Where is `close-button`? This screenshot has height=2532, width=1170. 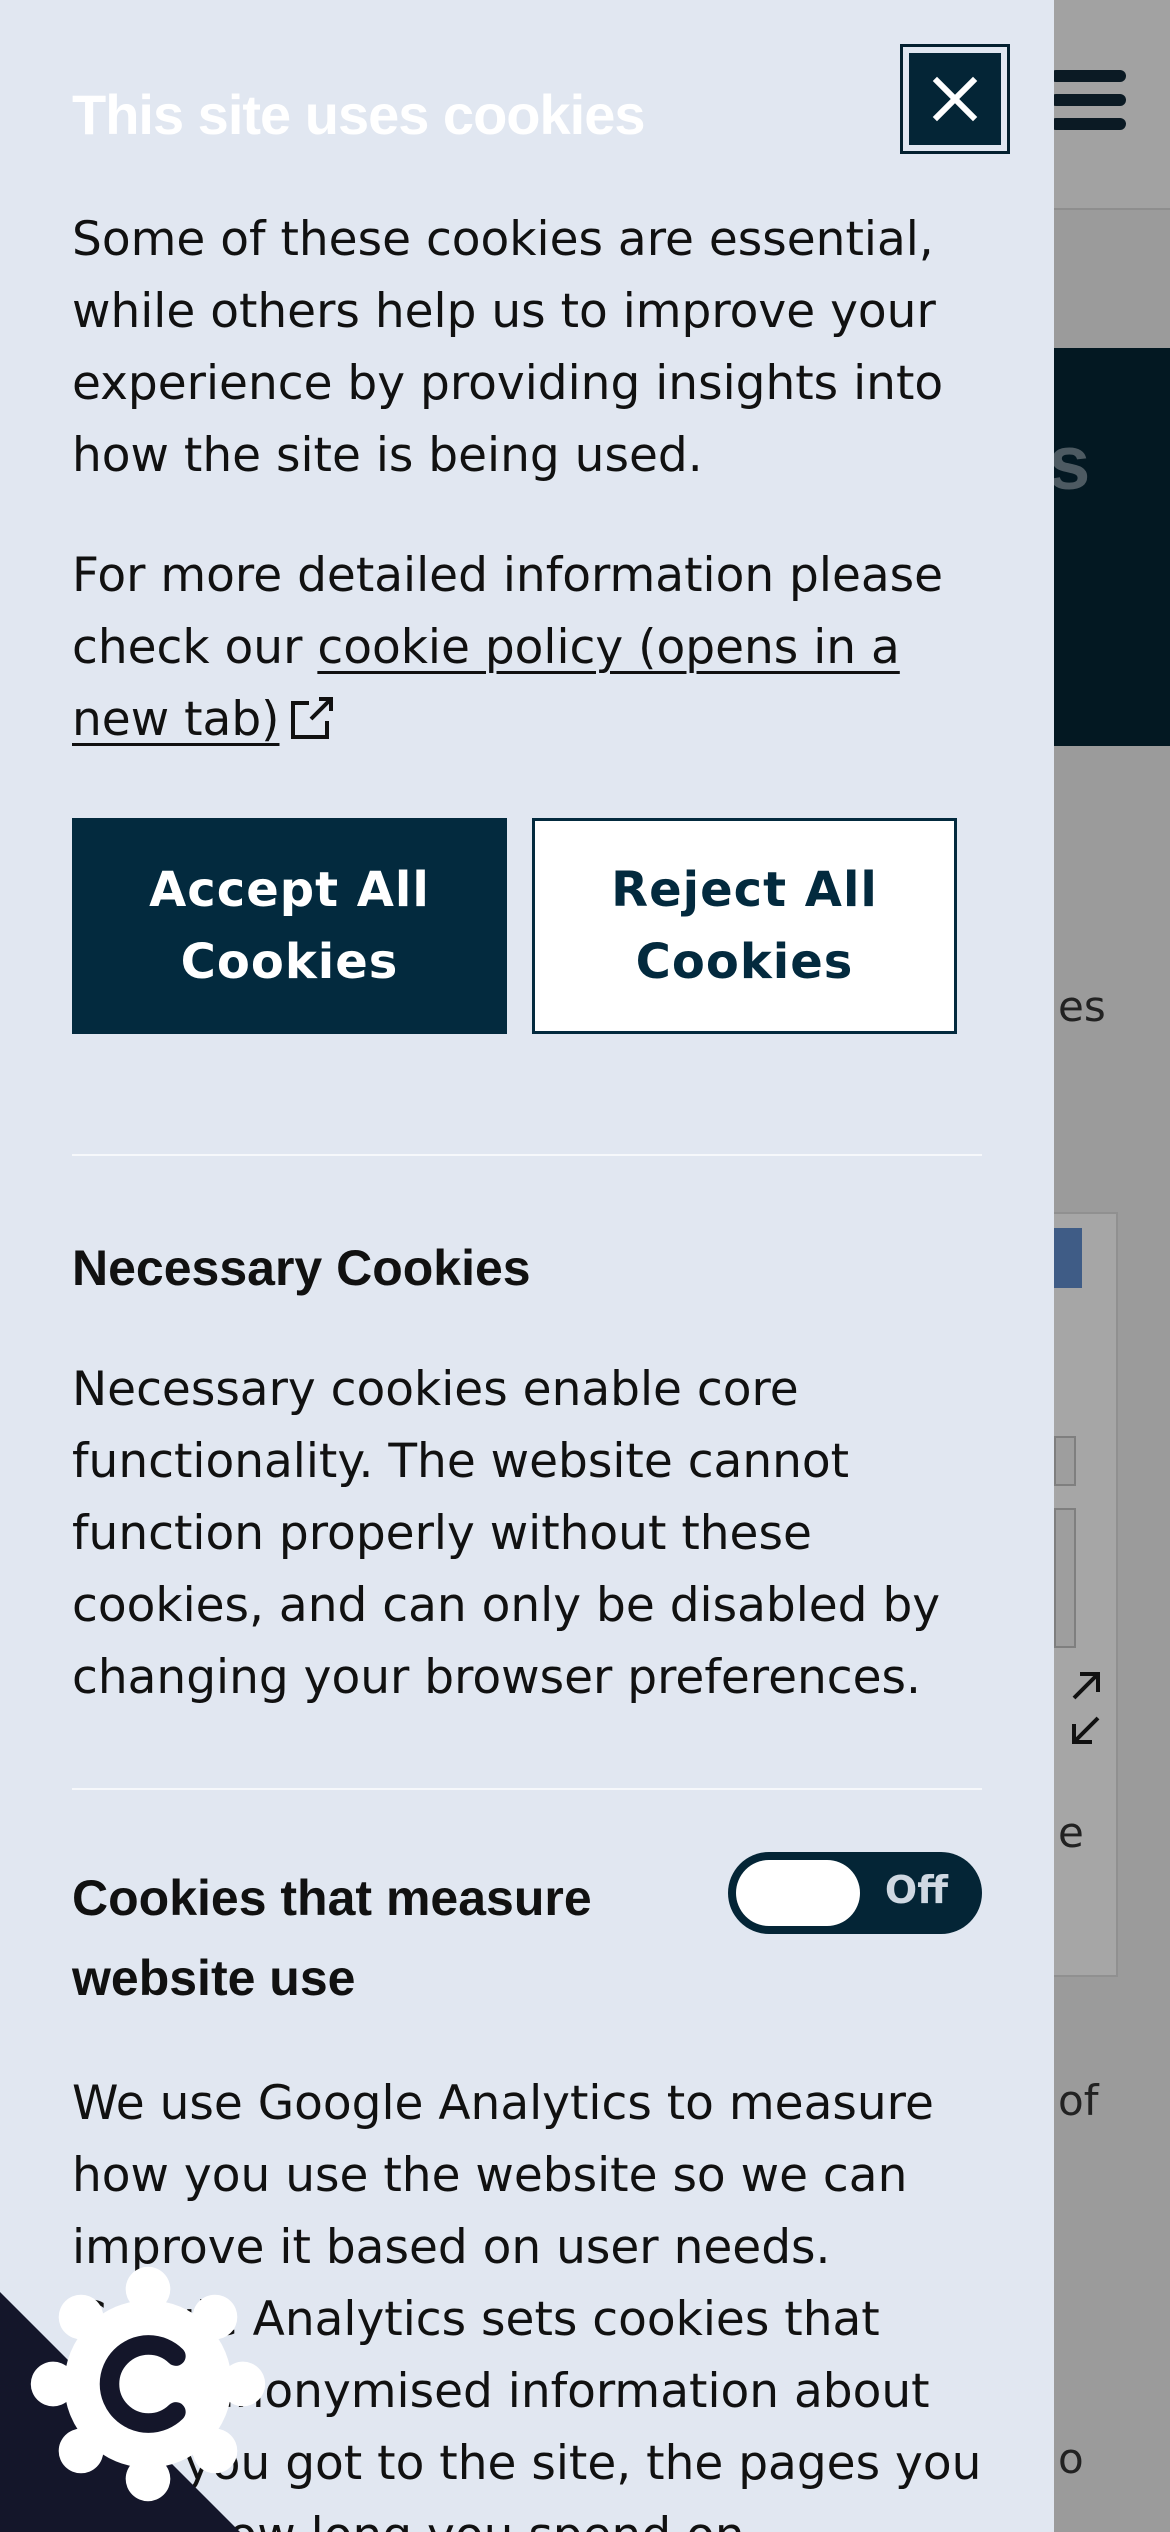
close-button is located at coordinates (955, 99).